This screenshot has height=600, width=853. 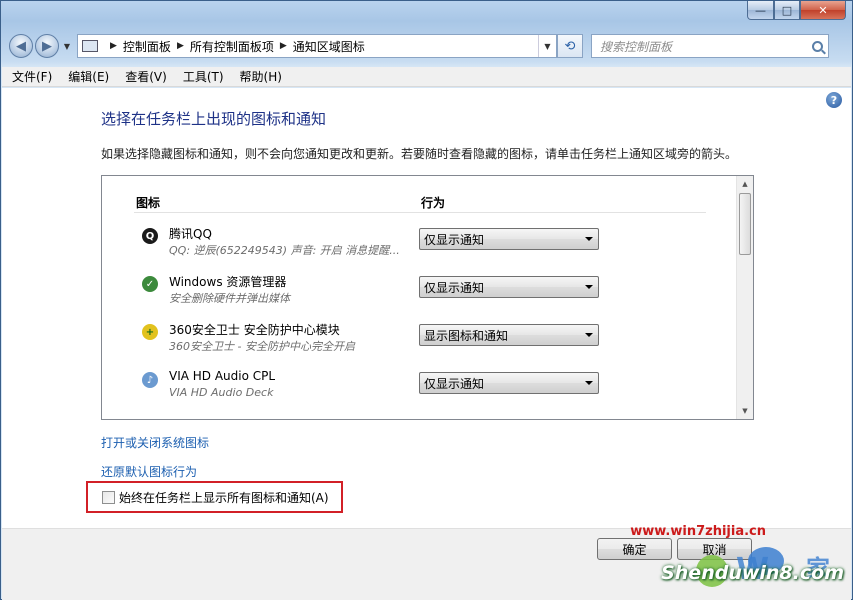 What do you see at coordinates (150, 236) in the screenshot?
I see `qq-penguin-icon: Q` at bounding box center [150, 236].